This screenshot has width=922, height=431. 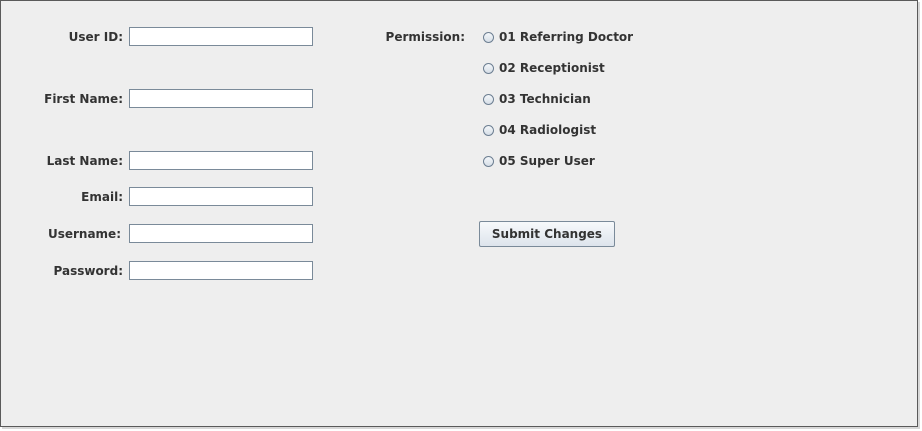 I want to click on password-label: Password:, so click(x=88, y=271).